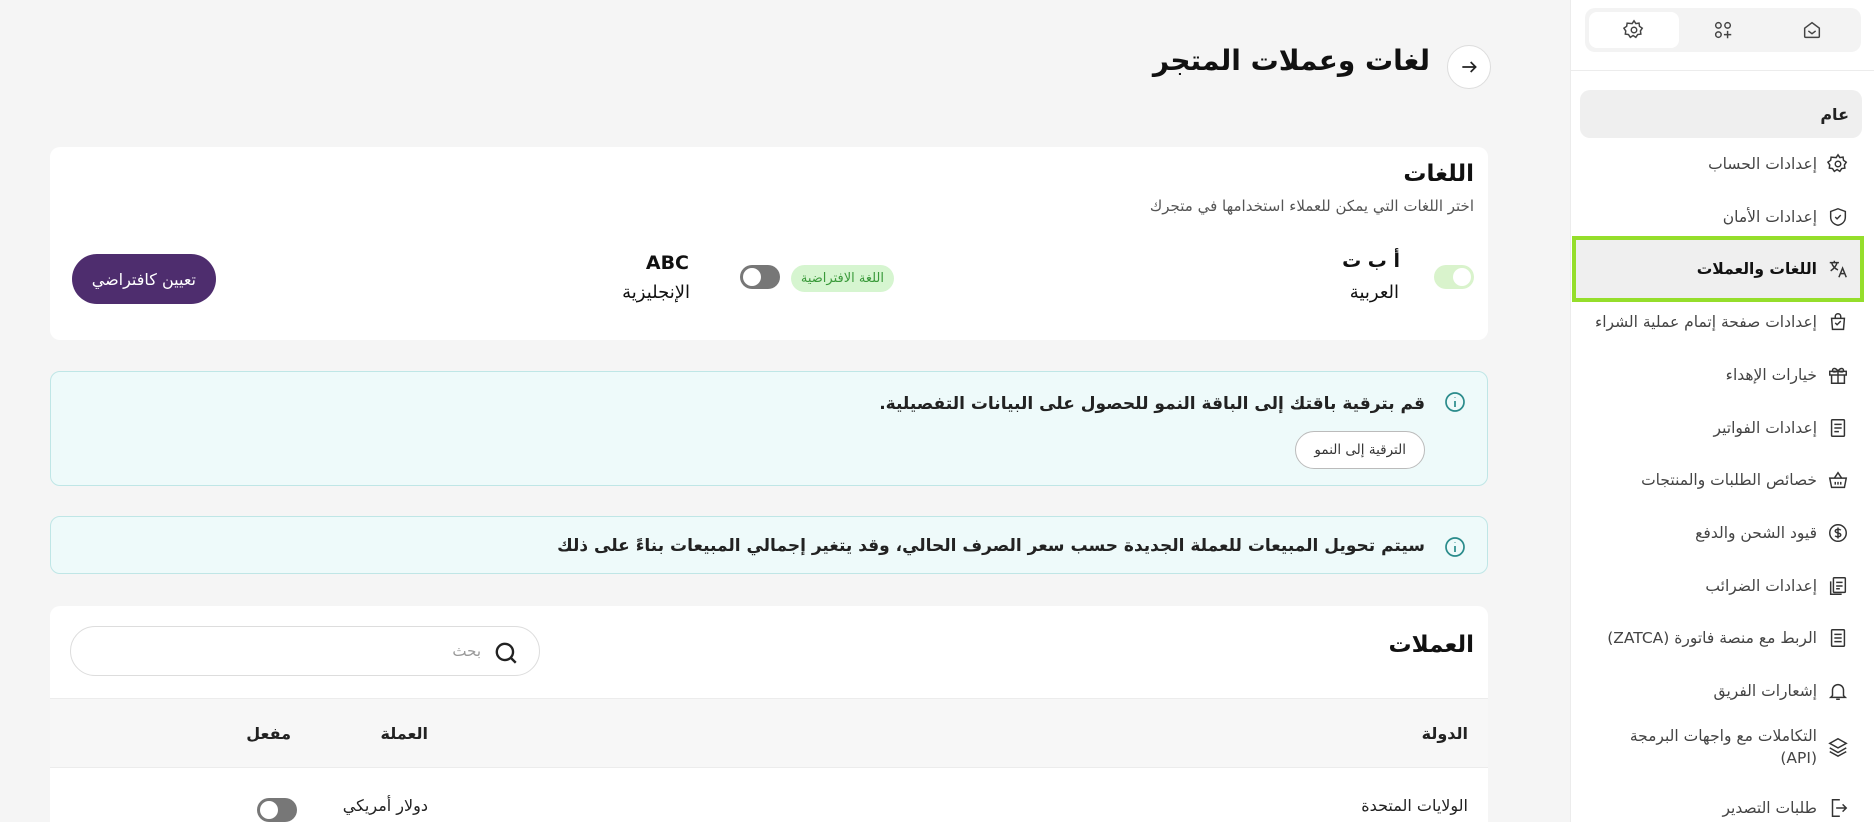 This screenshot has width=1874, height=822. Describe the element at coordinates (268, 733) in the screenshot. I see `column-header-enabled: مفعل` at that location.